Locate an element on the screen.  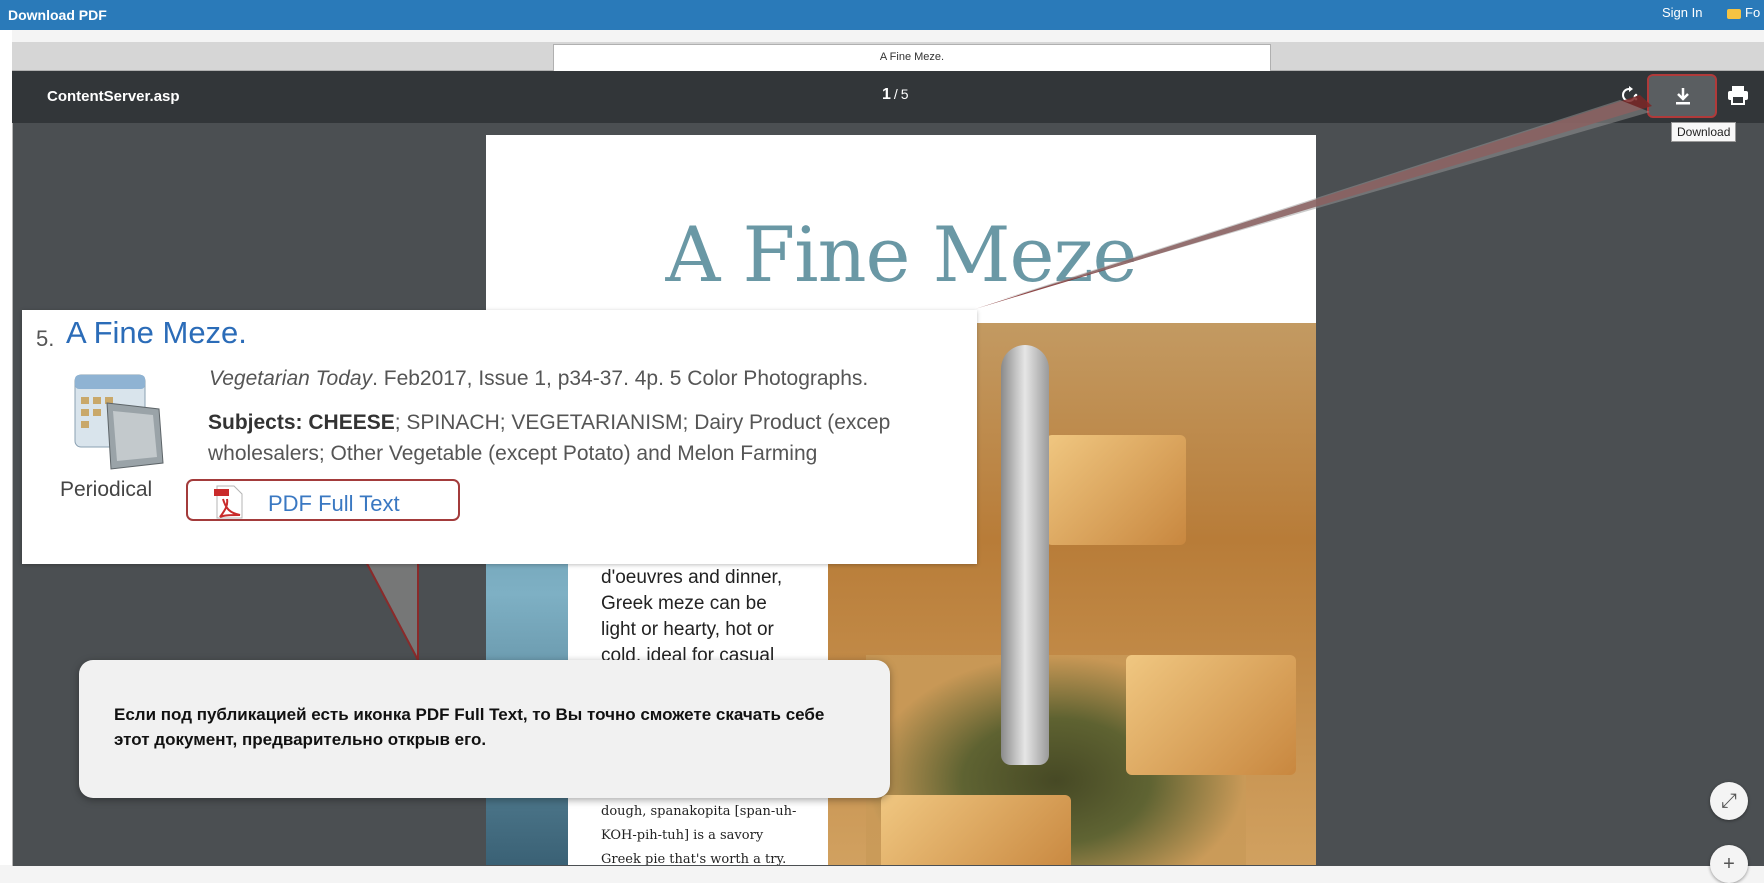
result-type: Periodical is located at coordinates (106, 489).